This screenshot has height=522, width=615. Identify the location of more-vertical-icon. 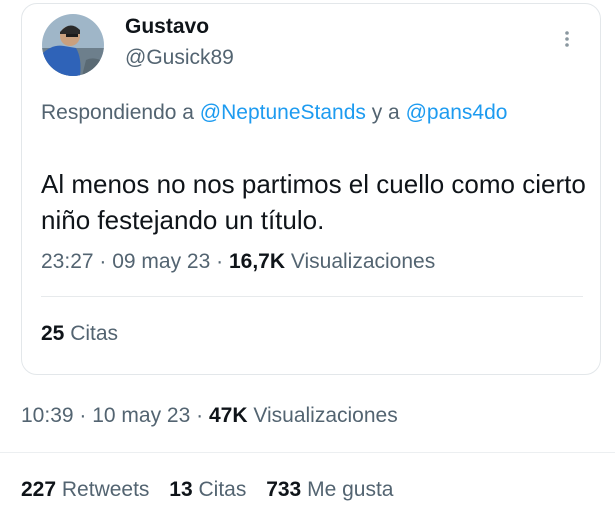
(567, 39).